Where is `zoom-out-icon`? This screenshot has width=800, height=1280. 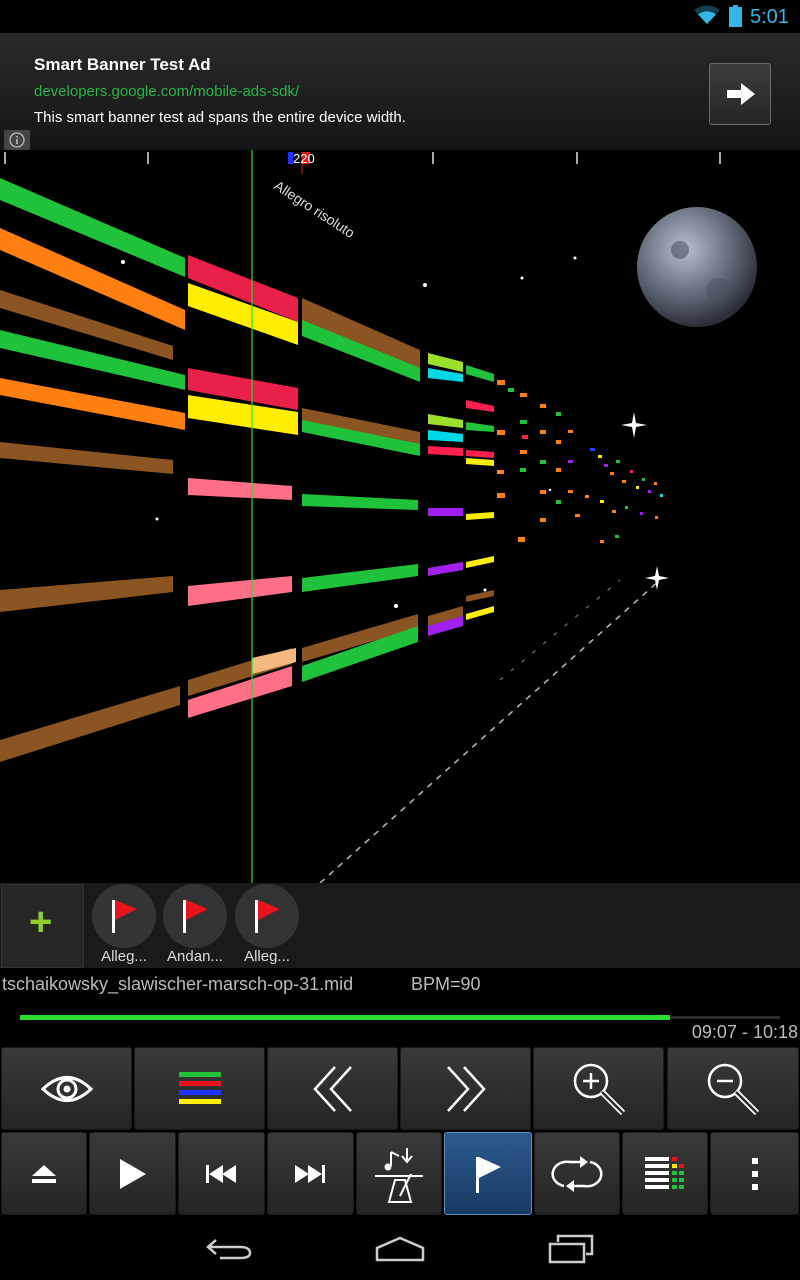 zoom-out-icon is located at coordinates (733, 1089).